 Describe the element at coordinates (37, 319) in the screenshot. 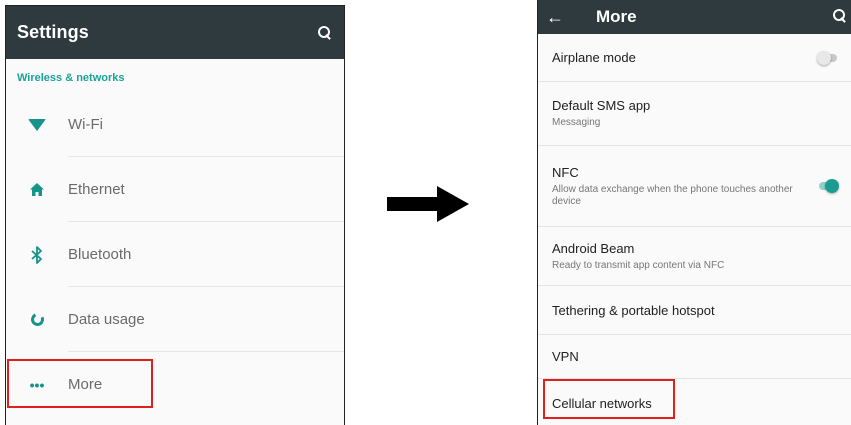

I see `data-usage-icon` at that location.